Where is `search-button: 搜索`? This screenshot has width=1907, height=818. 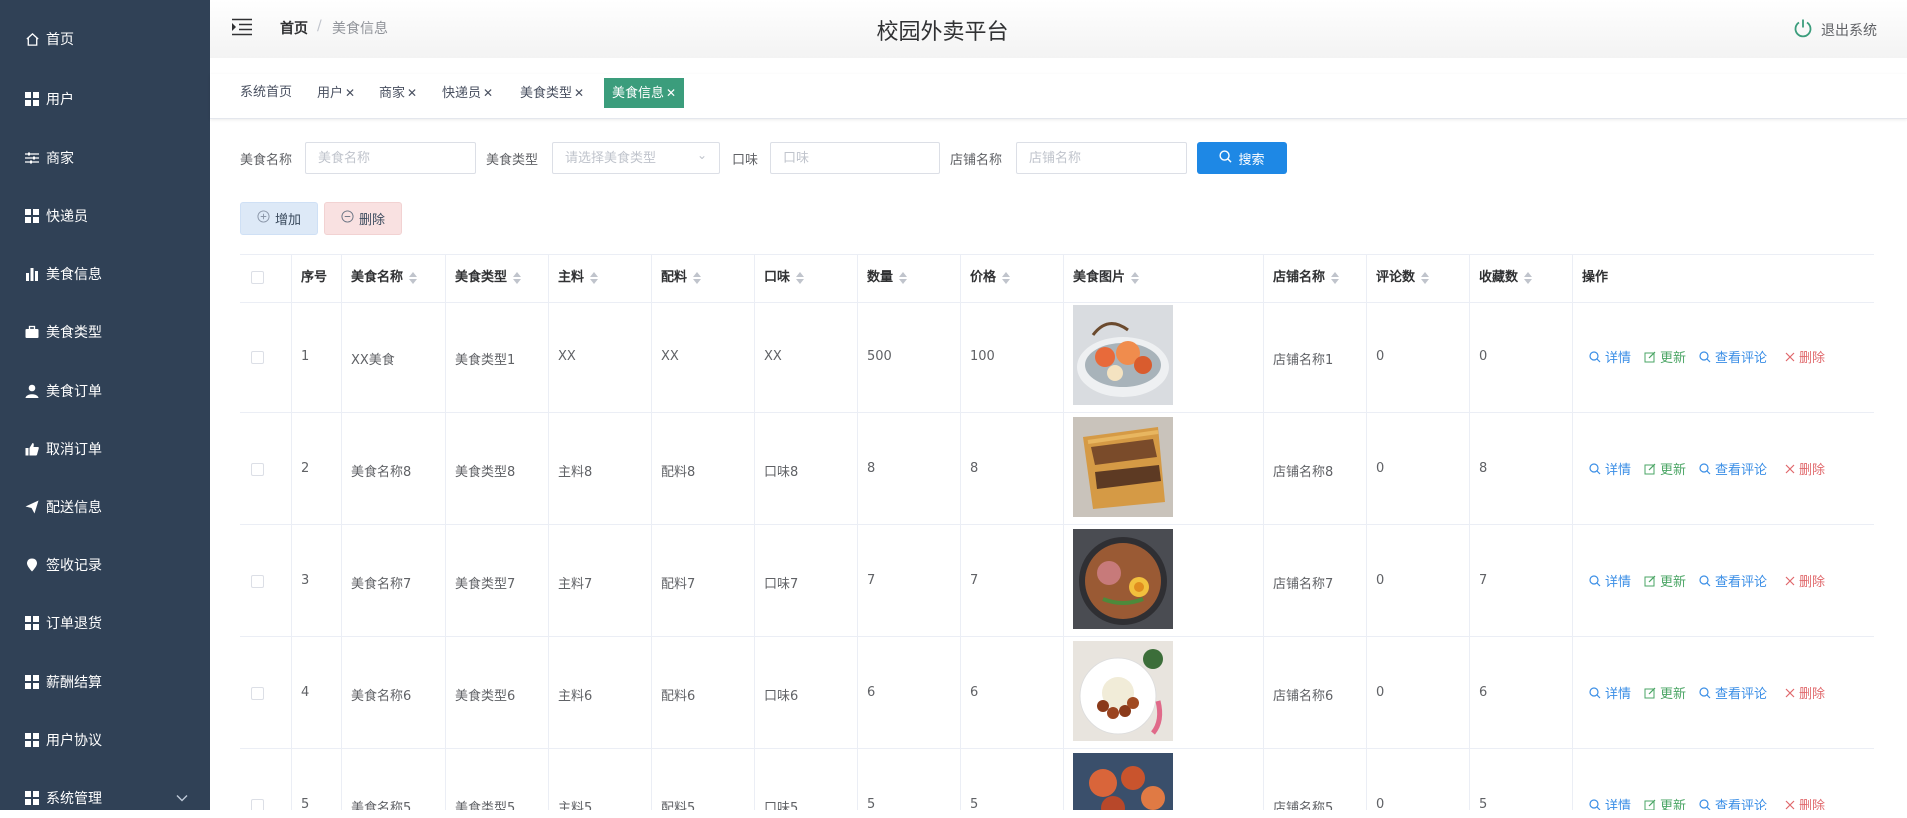
search-button: 搜索 is located at coordinates (1242, 158).